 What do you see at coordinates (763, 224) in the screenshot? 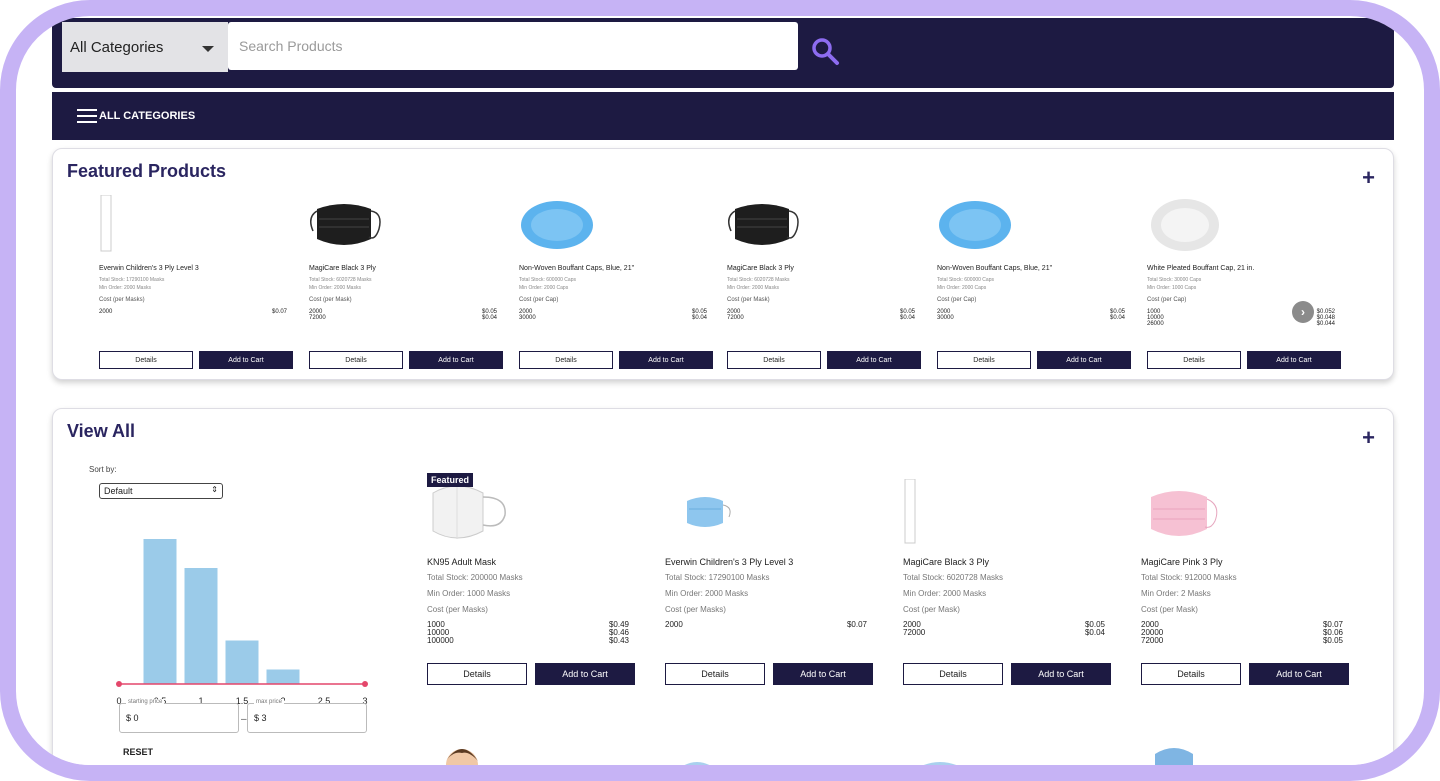
I see `black-mask-icon` at bounding box center [763, 224].